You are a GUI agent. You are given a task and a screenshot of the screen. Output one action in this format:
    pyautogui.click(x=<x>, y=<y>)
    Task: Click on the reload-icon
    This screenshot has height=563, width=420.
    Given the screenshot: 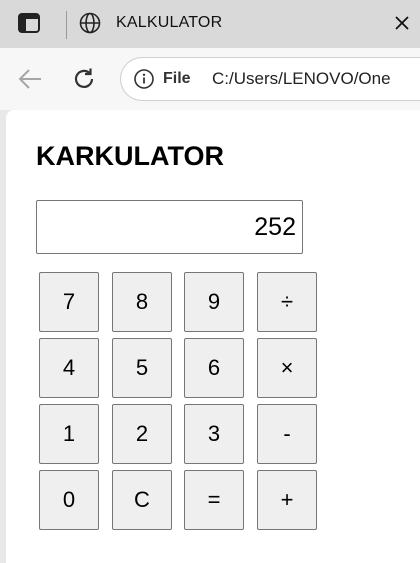 What is the action you would take?
    pyautogui.click(x=84, y=79)
    